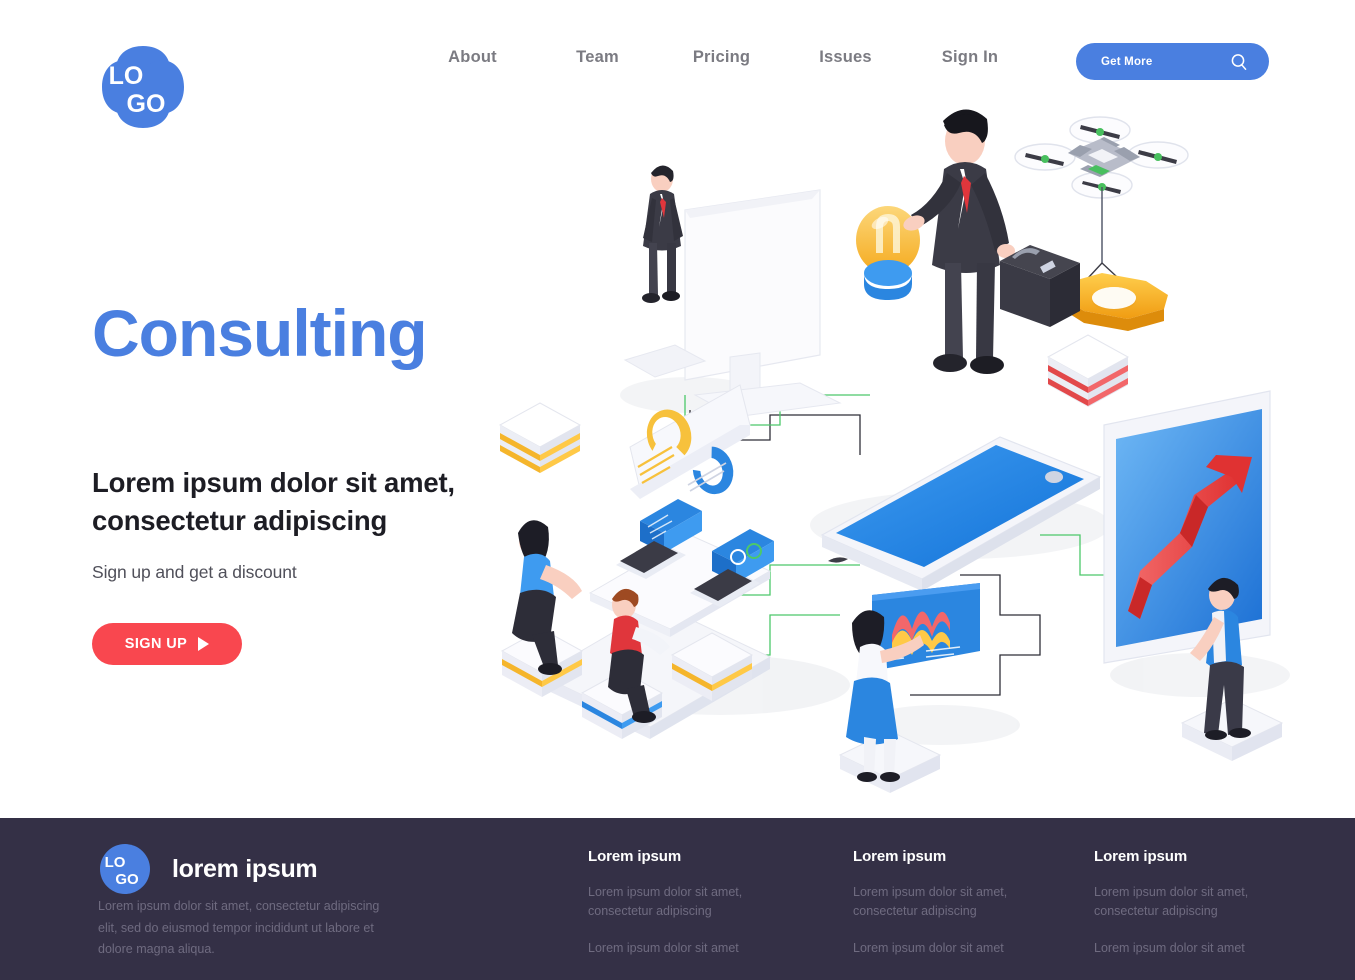 The image size is (1355, 980). What do you see at coordinates (156, 643) in the screenshot?
I see `sign-up-label: SIGN UP` at bounding box center [156, 643].